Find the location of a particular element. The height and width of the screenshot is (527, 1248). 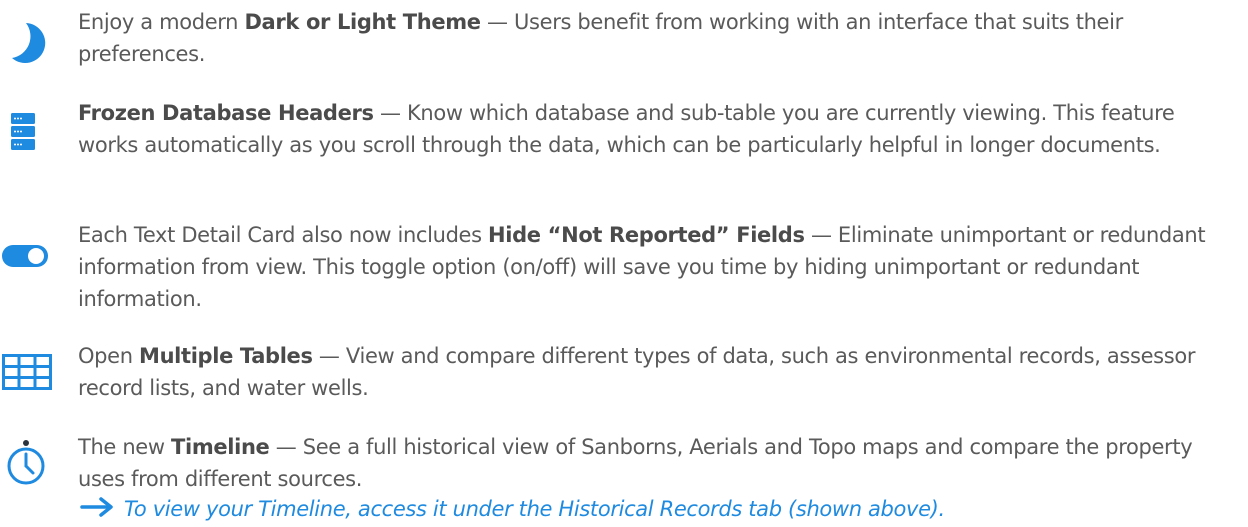

server-icon is located at coordinates (23, 136).